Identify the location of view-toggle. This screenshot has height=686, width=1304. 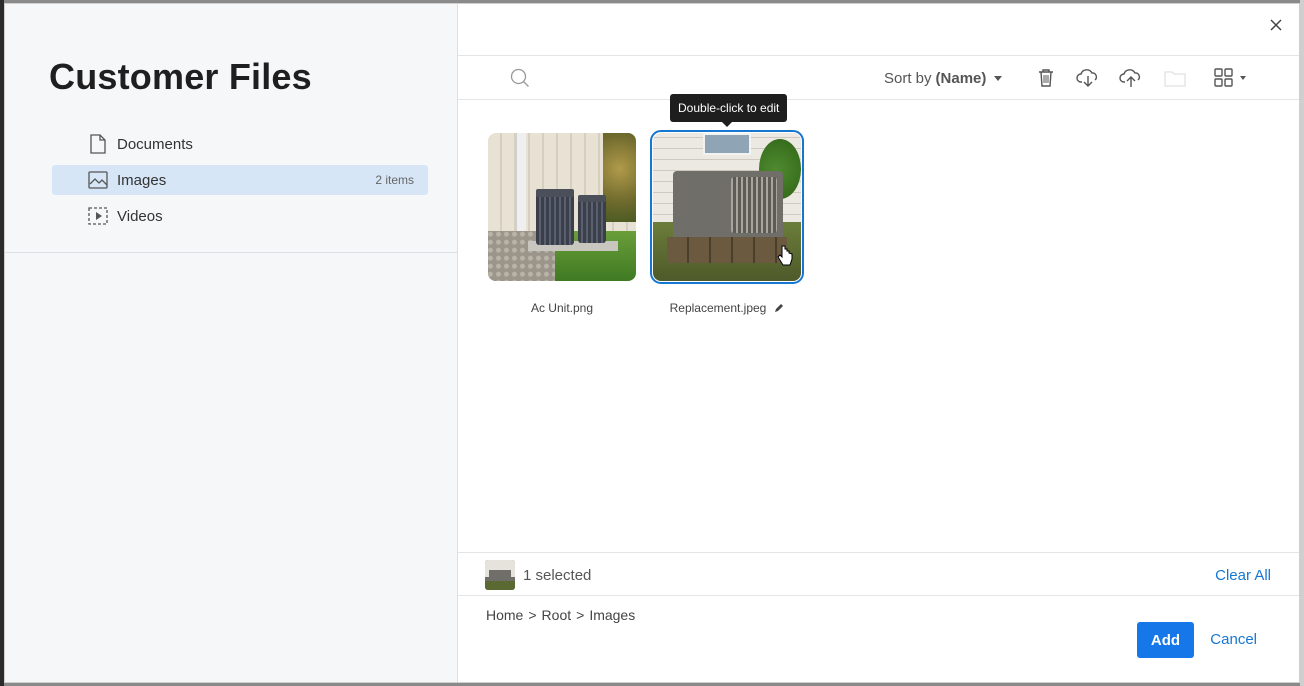
(1233, 78).